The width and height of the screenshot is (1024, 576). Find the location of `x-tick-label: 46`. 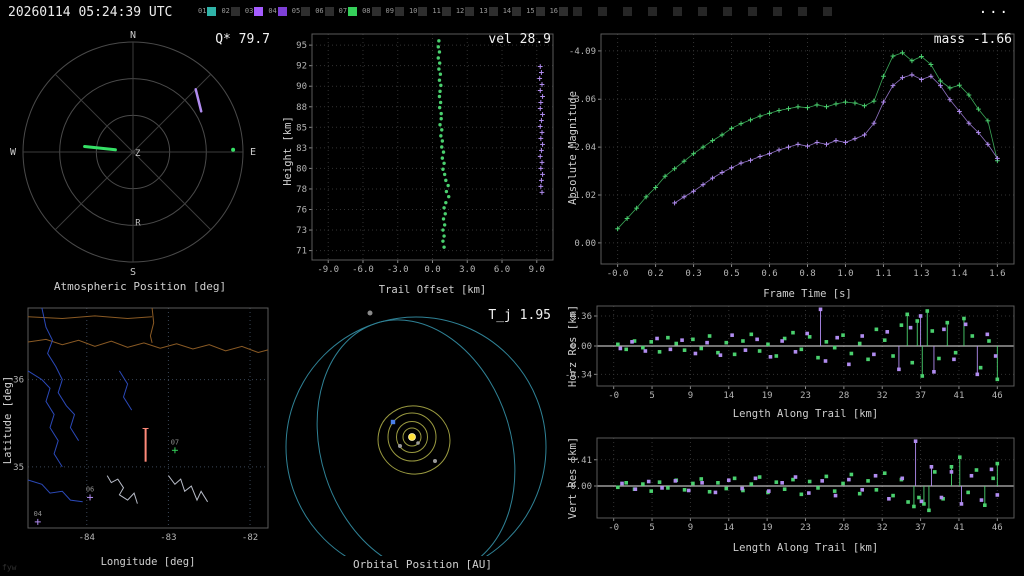

x-tick-label: 46 is located at coordinates (997, 396).